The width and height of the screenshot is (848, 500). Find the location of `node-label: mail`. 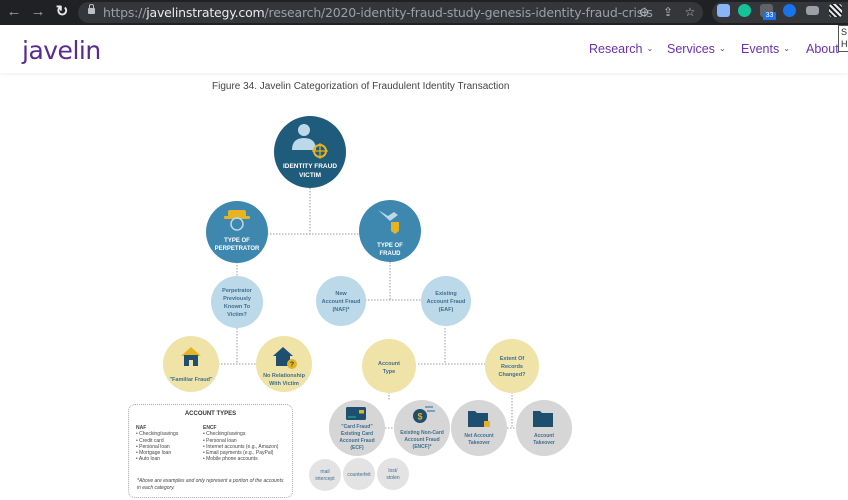

node-label: mail is located at coordinates (324, 472).